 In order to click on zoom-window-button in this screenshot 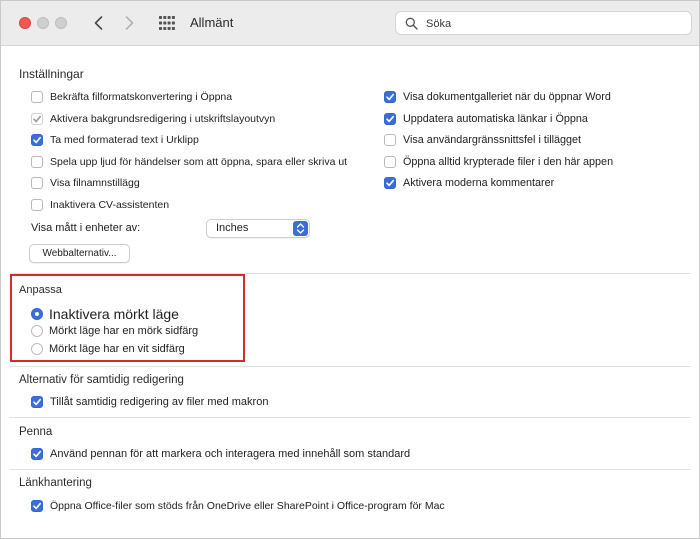, I will do `click(61, 23)`.